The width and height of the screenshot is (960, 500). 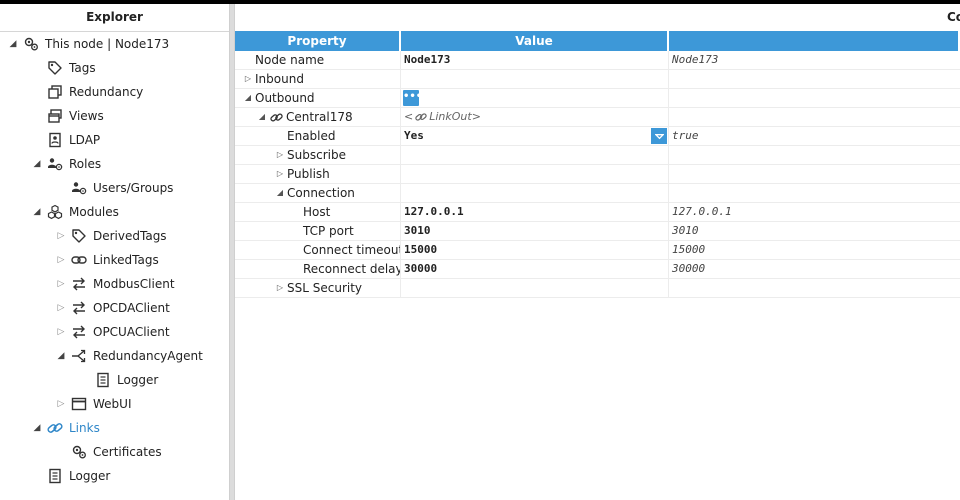 What do you see at coordinates (68, 116) in the screenshot?
I see `tree-item-views: Views` at bounding box center [68, 116].